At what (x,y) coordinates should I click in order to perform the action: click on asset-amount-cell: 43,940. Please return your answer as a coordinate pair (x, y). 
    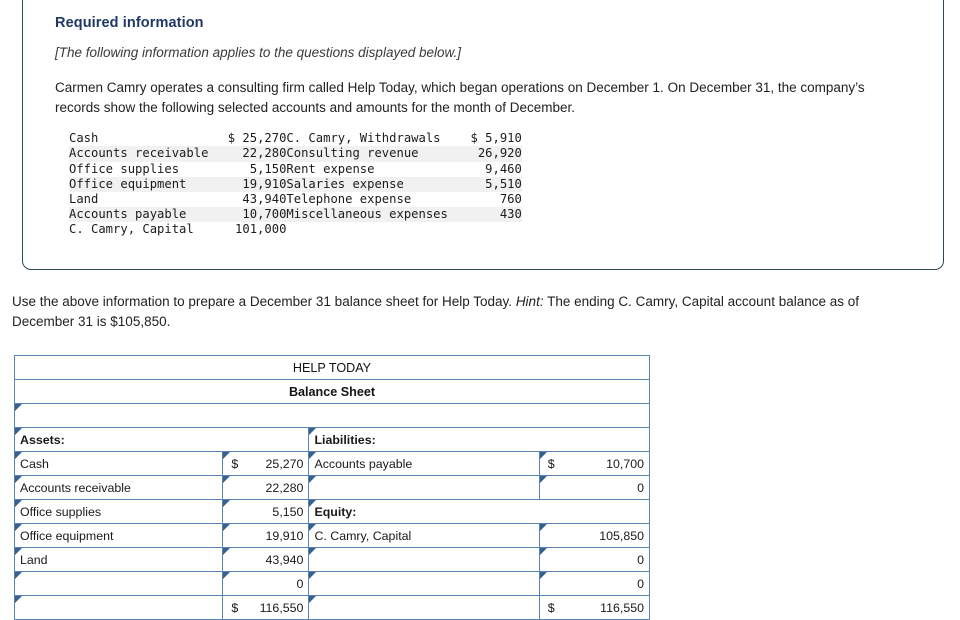
    Looking at the image, I should click on (266, 559).